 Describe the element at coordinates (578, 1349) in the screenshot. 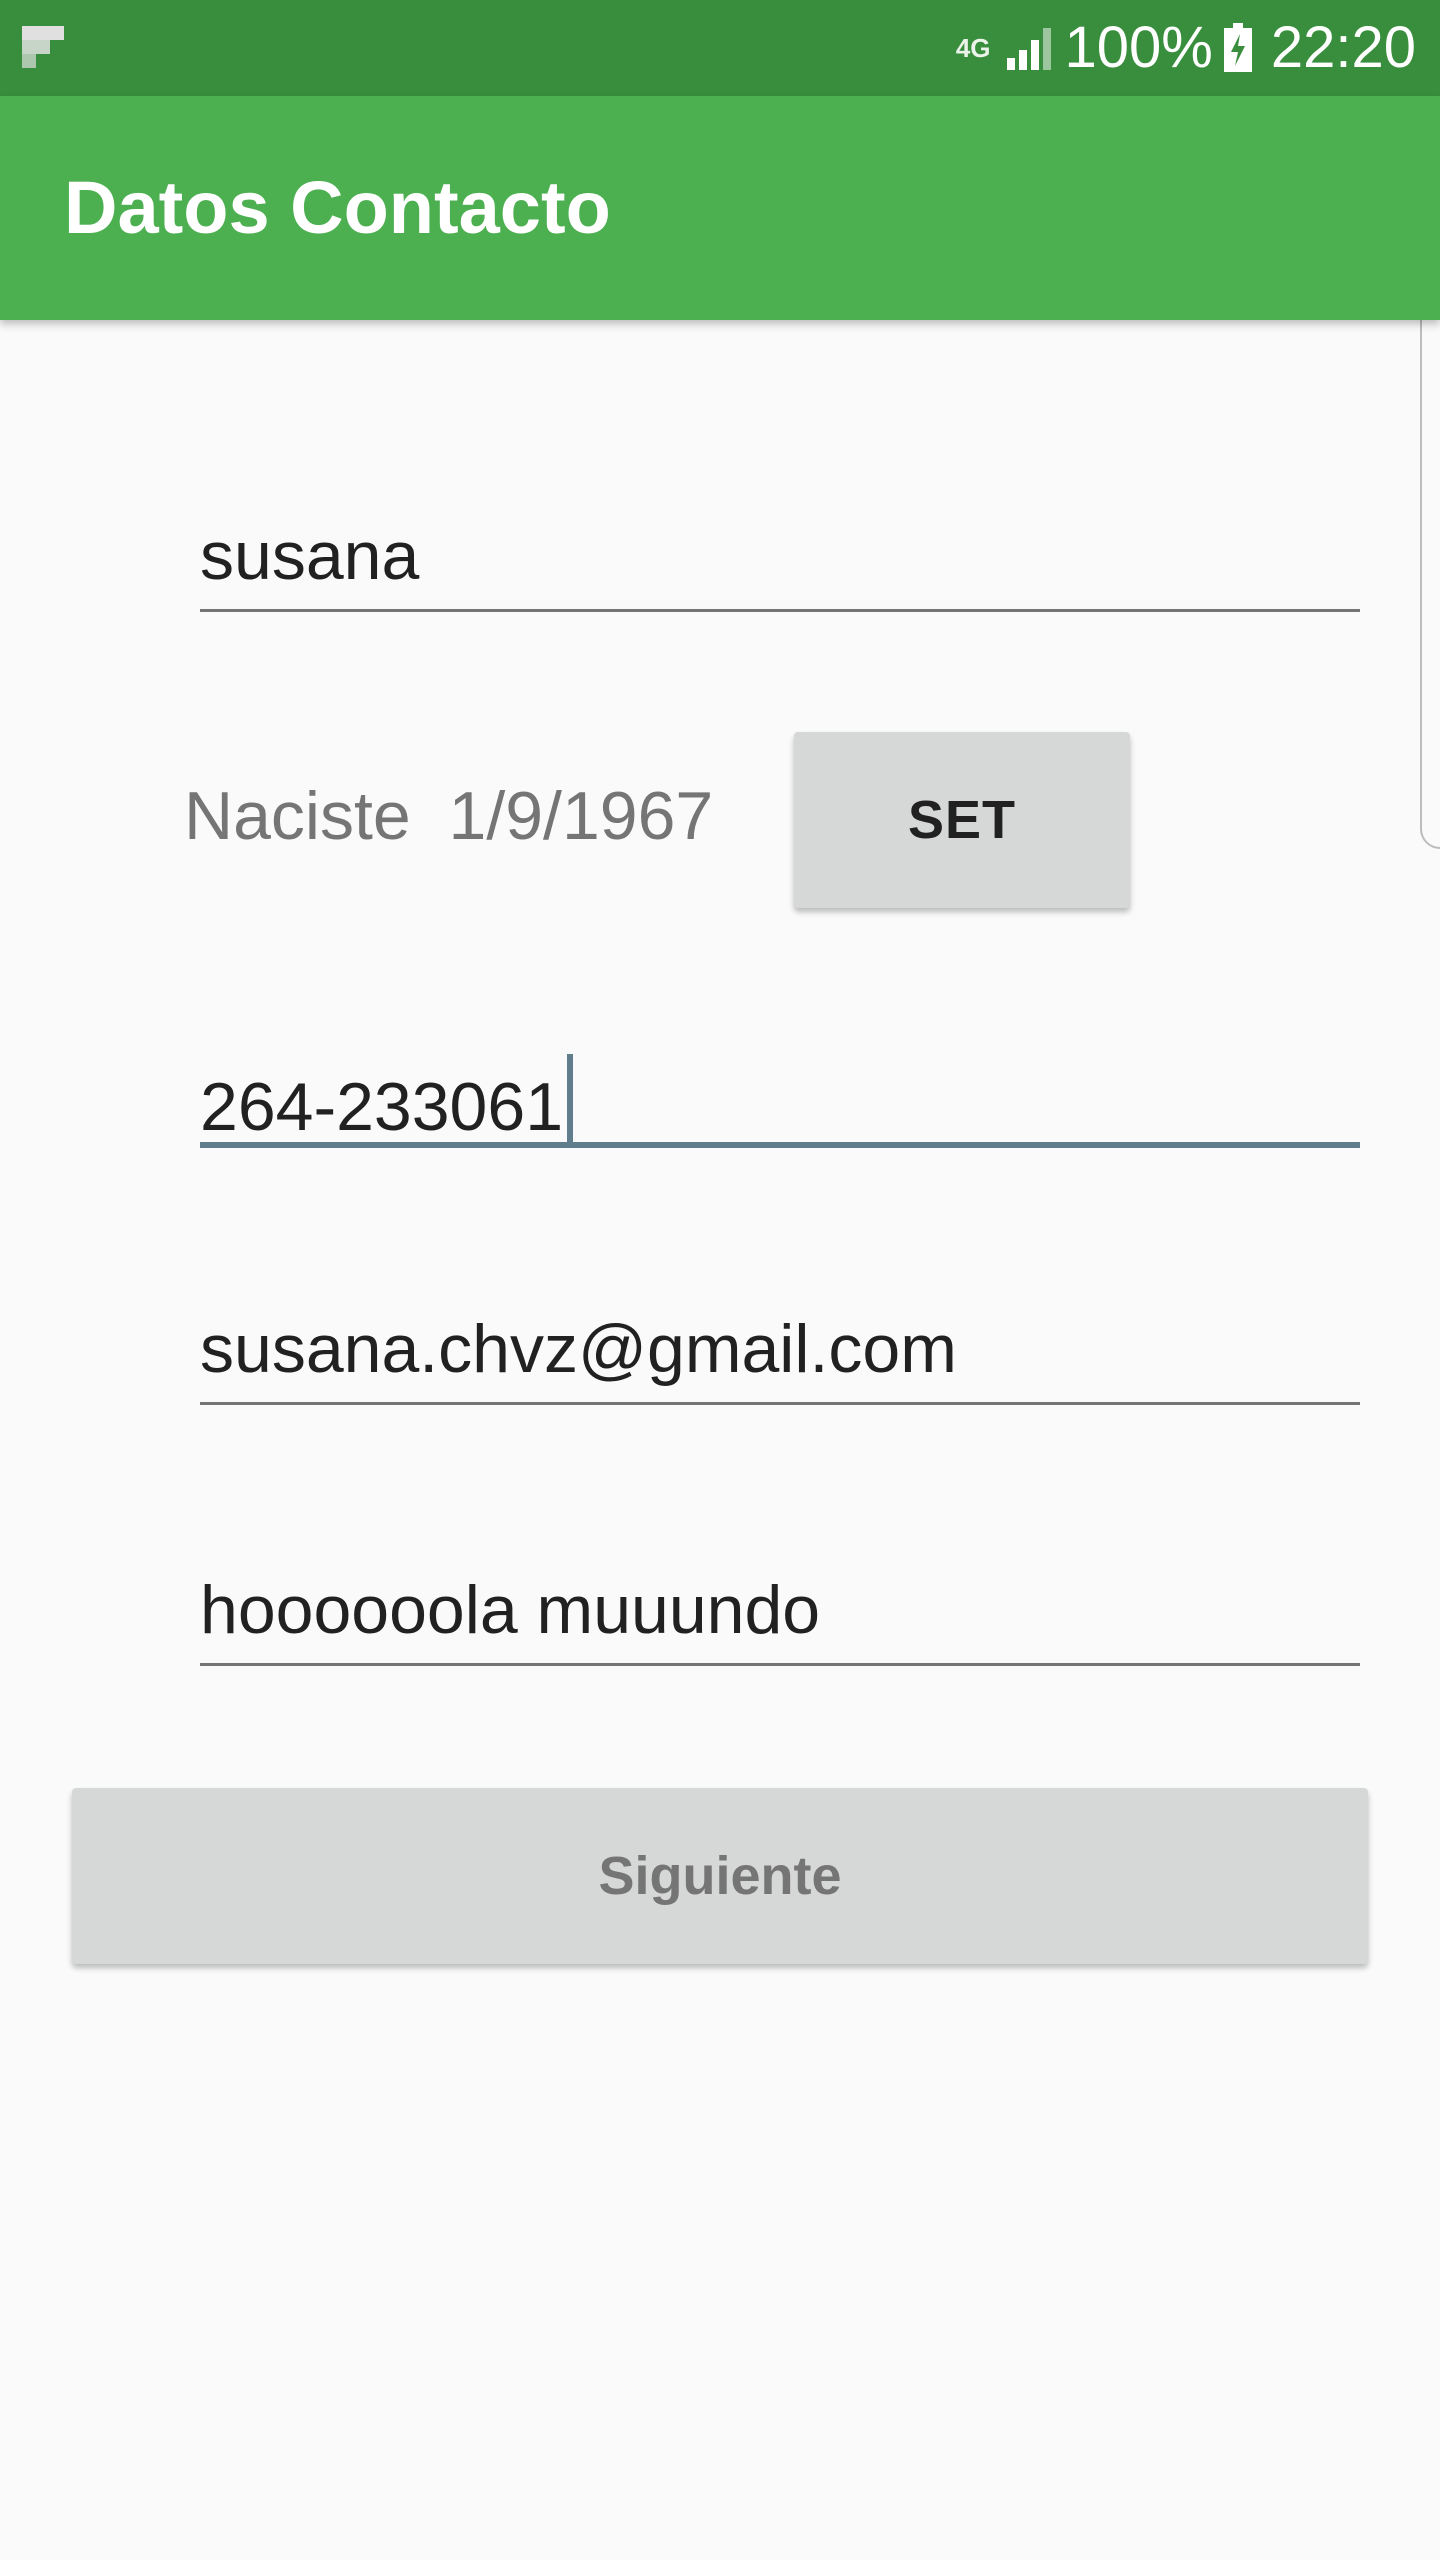

I see `email-input: susana.chvz@gmail.com` at that location.